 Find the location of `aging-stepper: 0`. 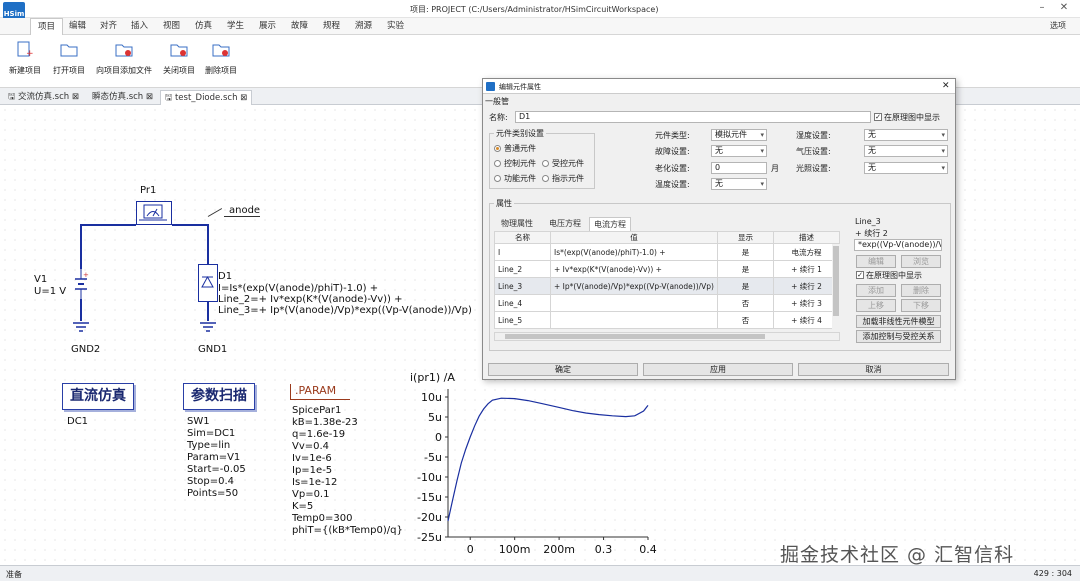

aging-stepper: 0 is located at coordinates (739, 168).